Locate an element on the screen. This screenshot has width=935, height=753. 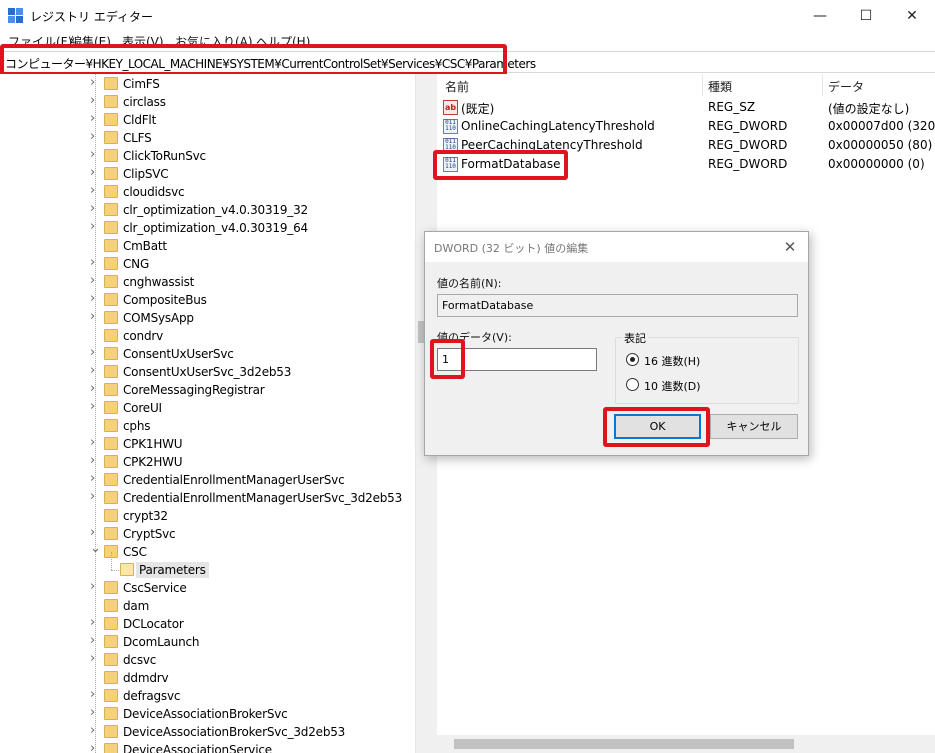
tree-item: › ConsentUxUserSvc is located at coordinates (207, 354).